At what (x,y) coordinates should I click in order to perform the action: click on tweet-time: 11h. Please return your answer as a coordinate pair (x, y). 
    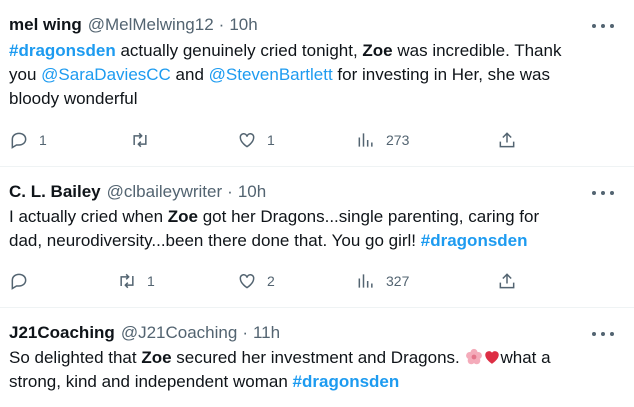
    Looking at the image, I should click on (266, 333).